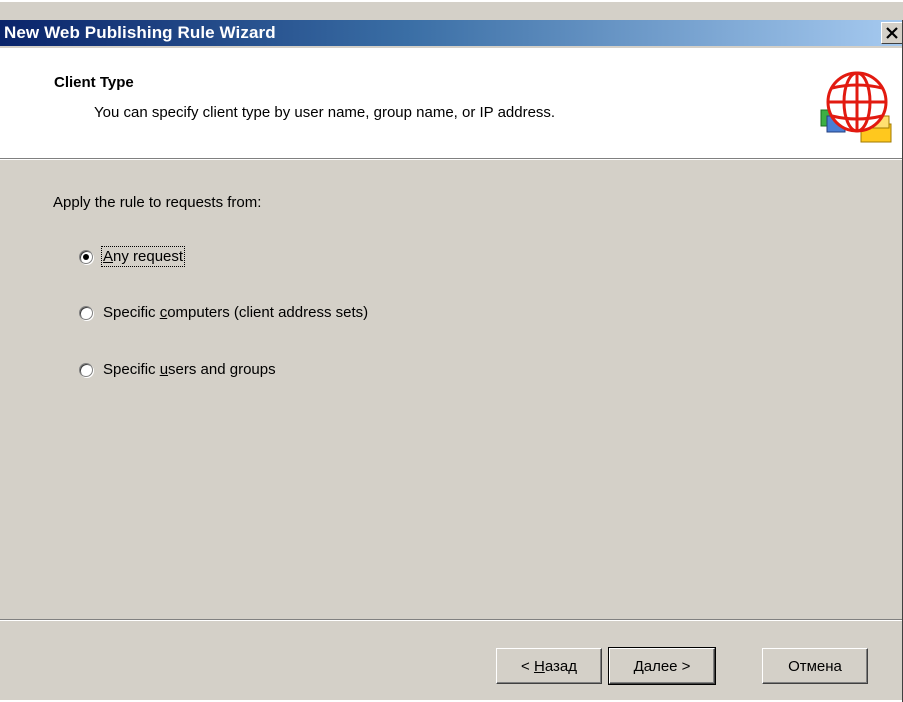 Image resolution: width=903 pixels, height=702 pixels. I want to click on radio-specific-users, so click(86, 369).